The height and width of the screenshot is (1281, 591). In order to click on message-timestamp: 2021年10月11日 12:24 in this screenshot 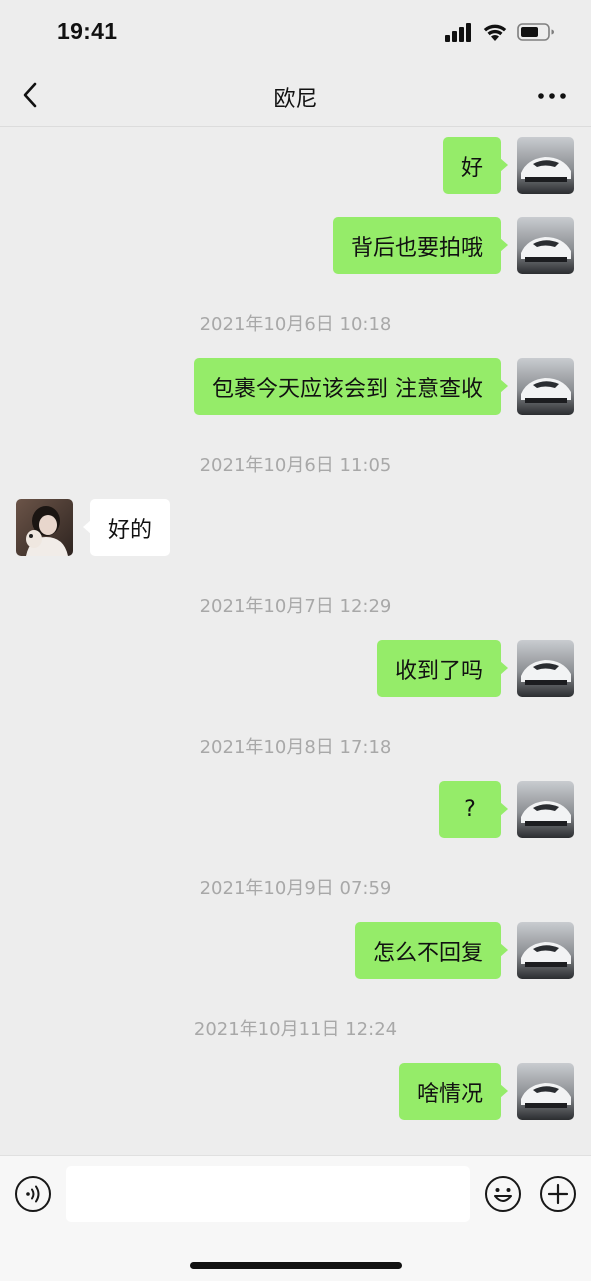, I will do `click(295, 1029)`.